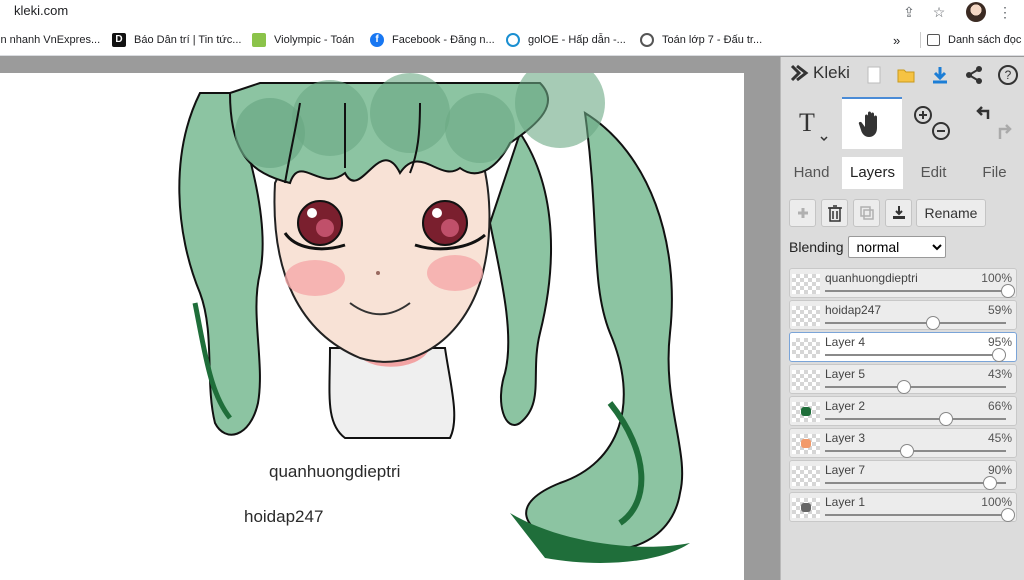 This screenshot has height=580, width=1024. What do you see at coordinates (903, 315) in the screenshot?
I see `layer-row: hoidap247 59%` at bounding box center [903, 315].